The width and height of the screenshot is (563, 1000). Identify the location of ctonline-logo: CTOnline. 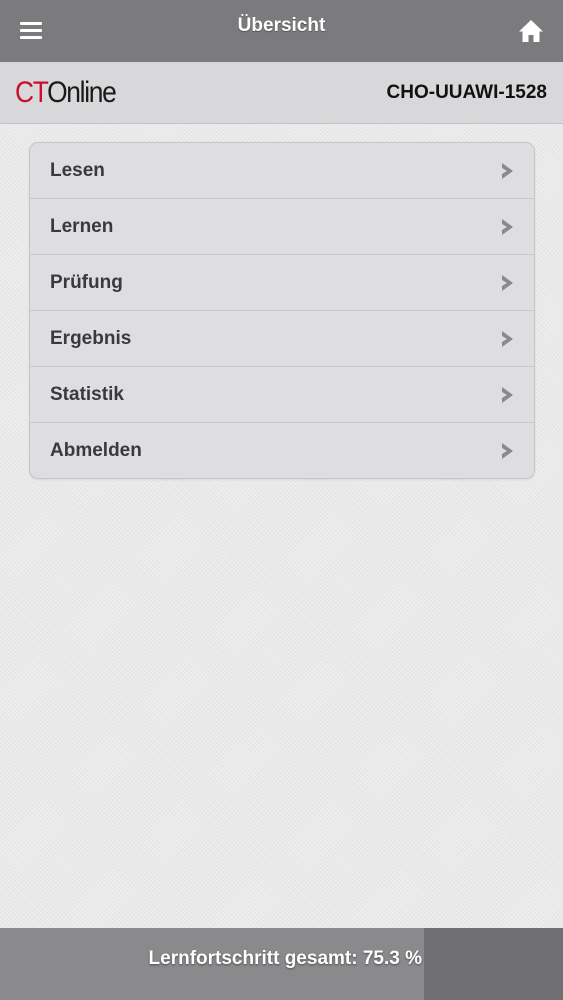
(66, 93).